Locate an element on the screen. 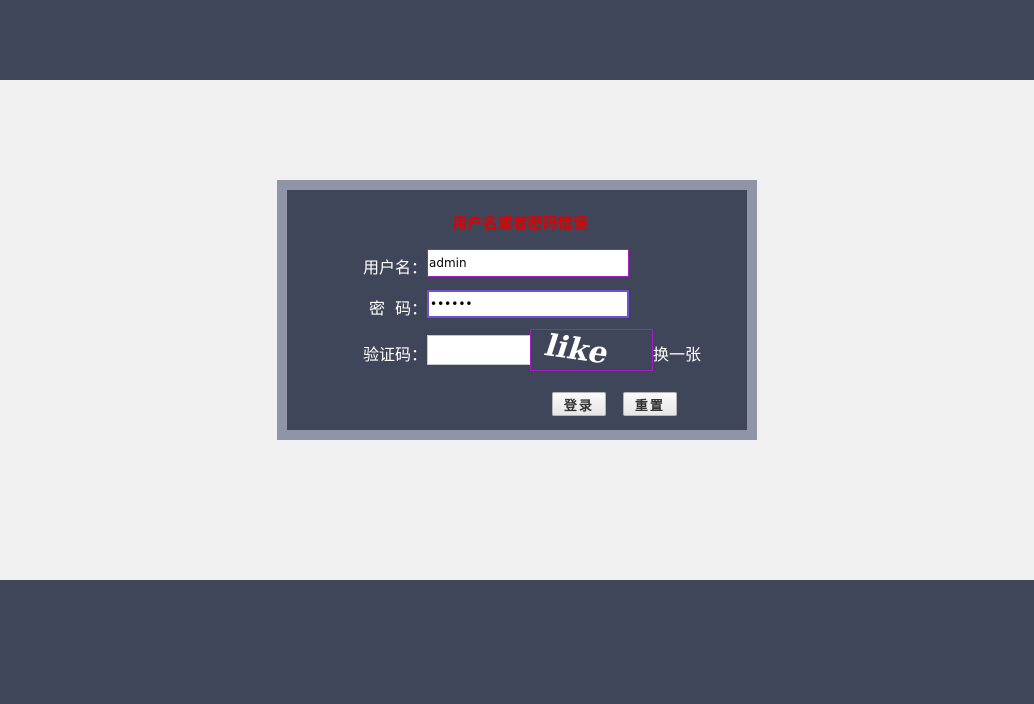  captcha-svg: like is located at coordinates (576, 350).